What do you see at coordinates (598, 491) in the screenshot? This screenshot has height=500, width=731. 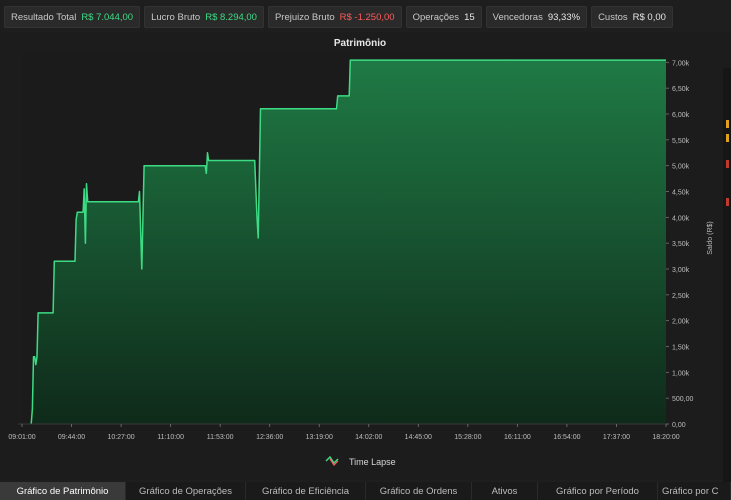 I see `tab-grafico-periodo: Gráfico por Período` at bounding box center [598, 491].